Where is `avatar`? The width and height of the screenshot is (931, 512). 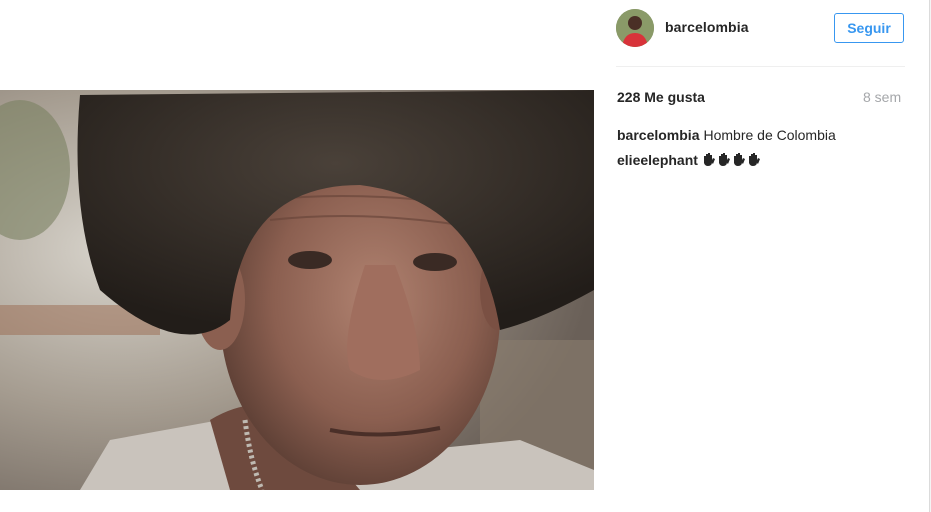 avatar is located at coordinates (635, 28).